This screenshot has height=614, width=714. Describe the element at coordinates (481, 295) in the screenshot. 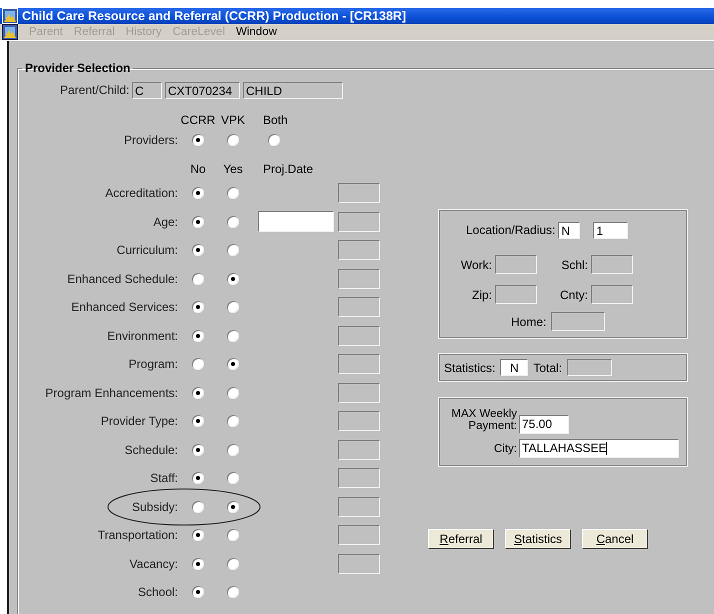

I see `field-label: Zip:` at that location.